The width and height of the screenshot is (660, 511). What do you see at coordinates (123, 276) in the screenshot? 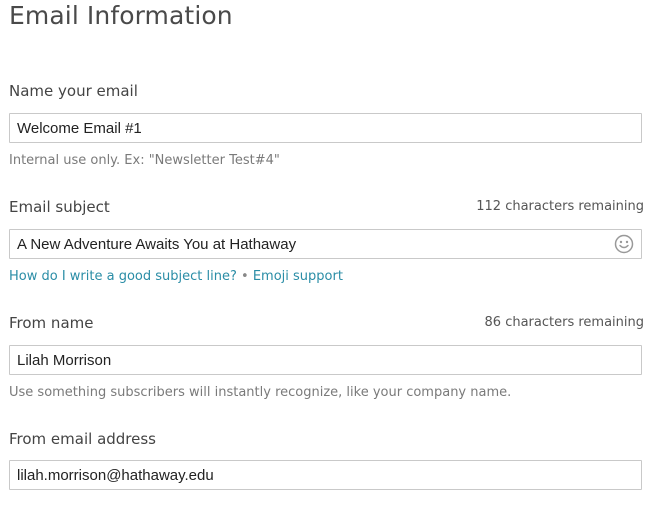
I see `subject-line-help-link: How do I write a good subject line?` at bounding box center [123, 276].